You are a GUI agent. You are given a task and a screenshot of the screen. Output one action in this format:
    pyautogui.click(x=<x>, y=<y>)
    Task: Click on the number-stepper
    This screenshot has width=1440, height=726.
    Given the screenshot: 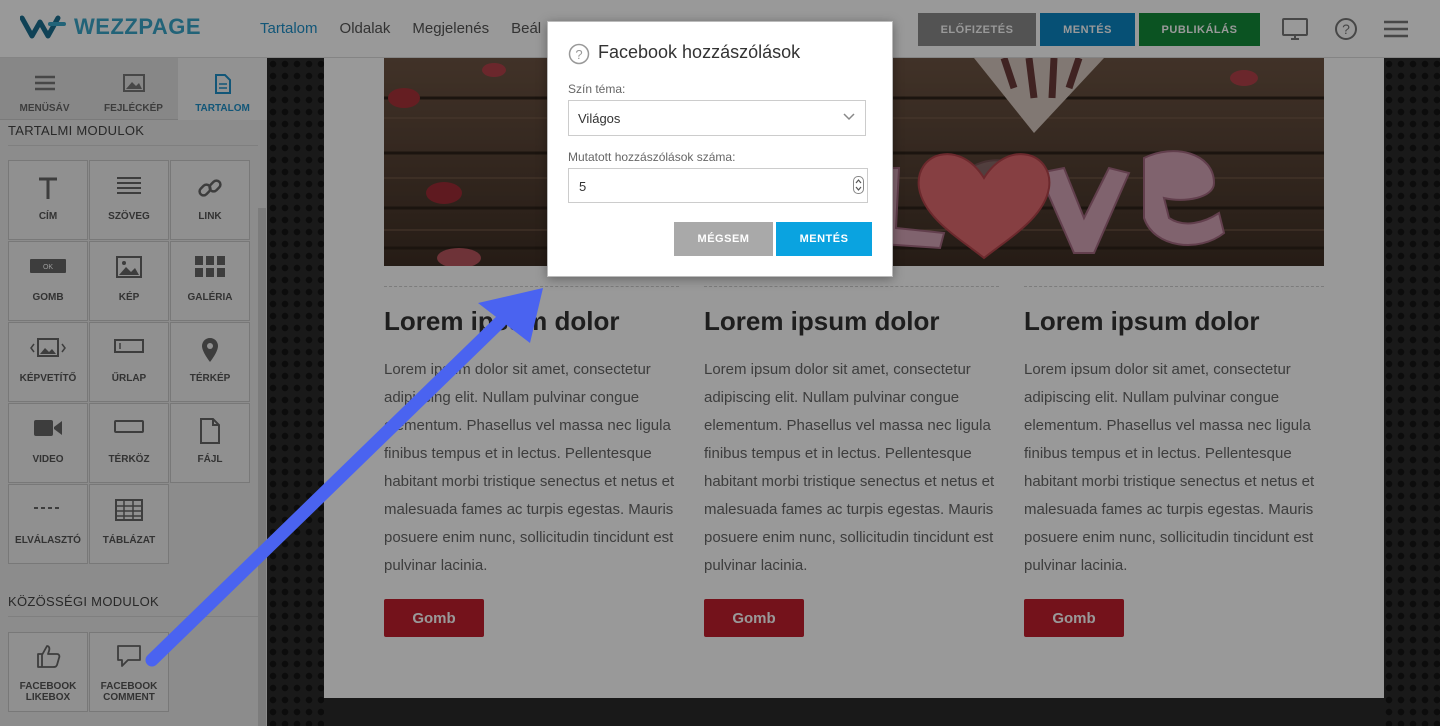 What is the action you would take?
    pyautogui.click(x=858, y=185)
    